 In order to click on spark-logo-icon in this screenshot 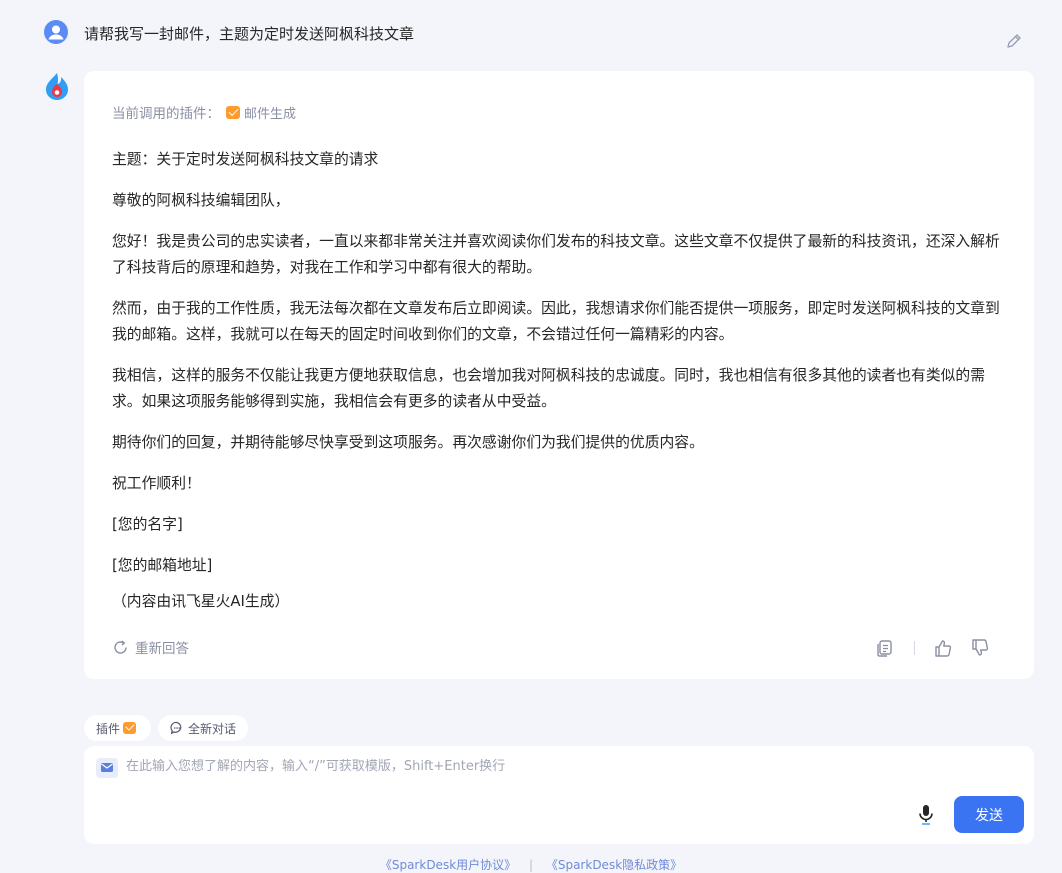, I will do `click(57, 86)`.